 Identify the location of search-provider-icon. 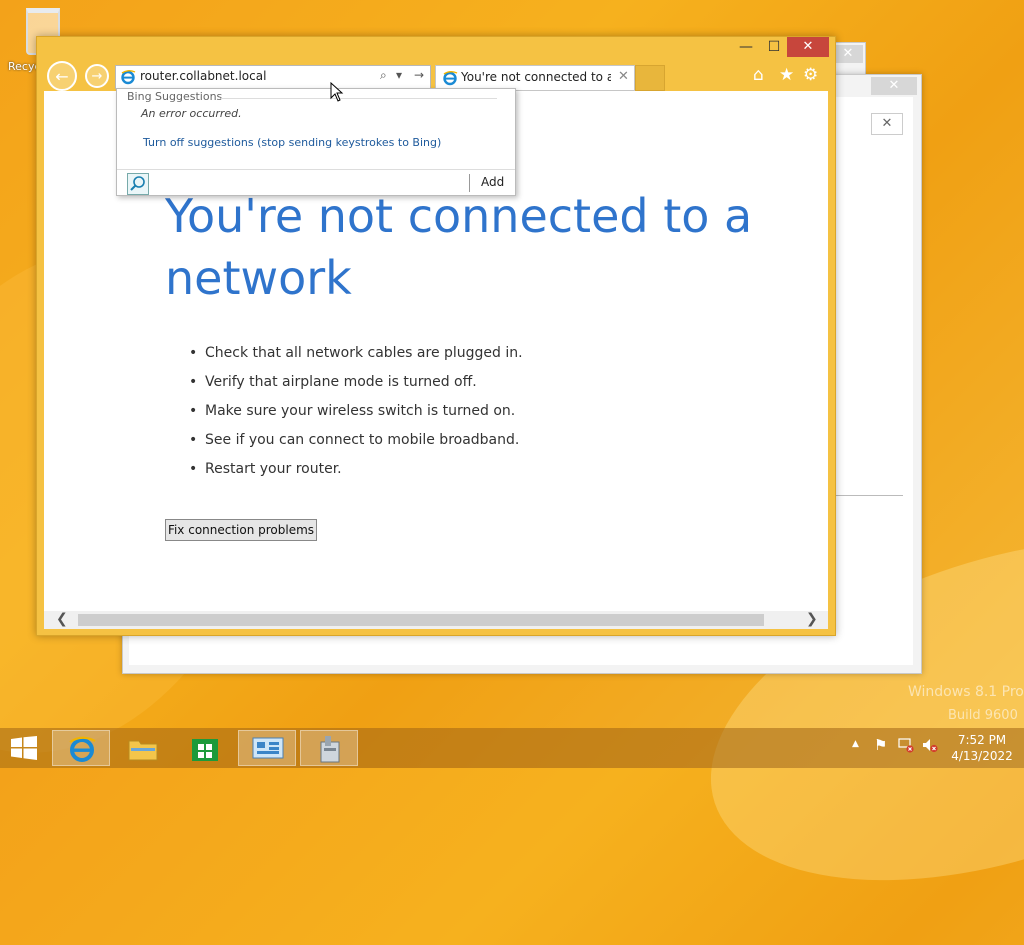
(138, 184).